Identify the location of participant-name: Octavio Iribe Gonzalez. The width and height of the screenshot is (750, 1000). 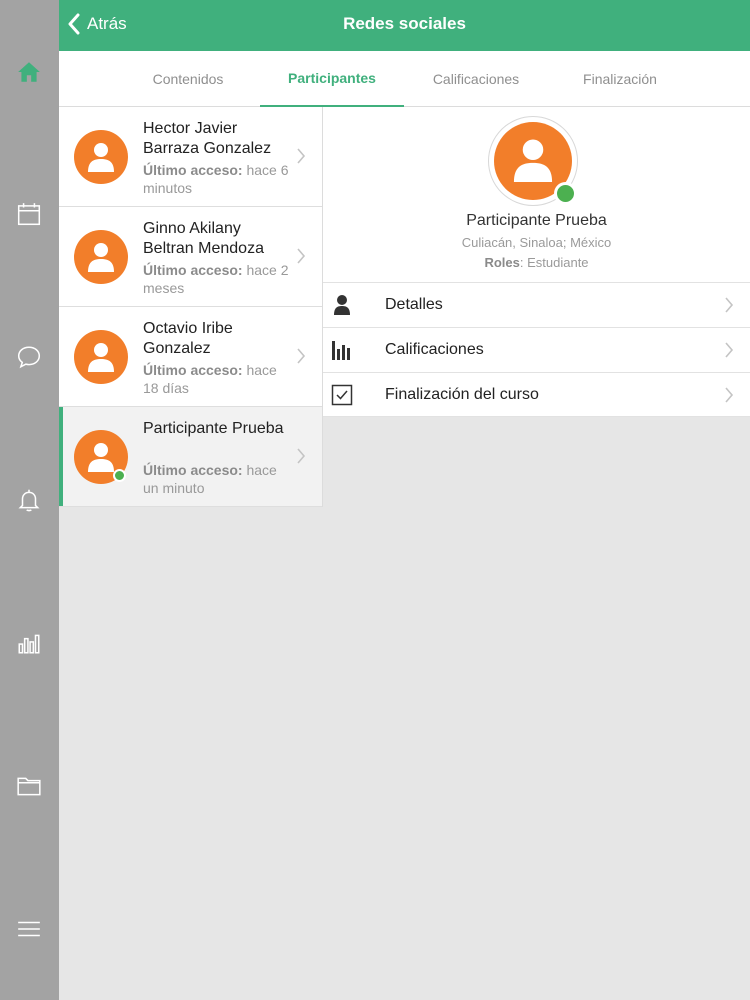
(188, 338).